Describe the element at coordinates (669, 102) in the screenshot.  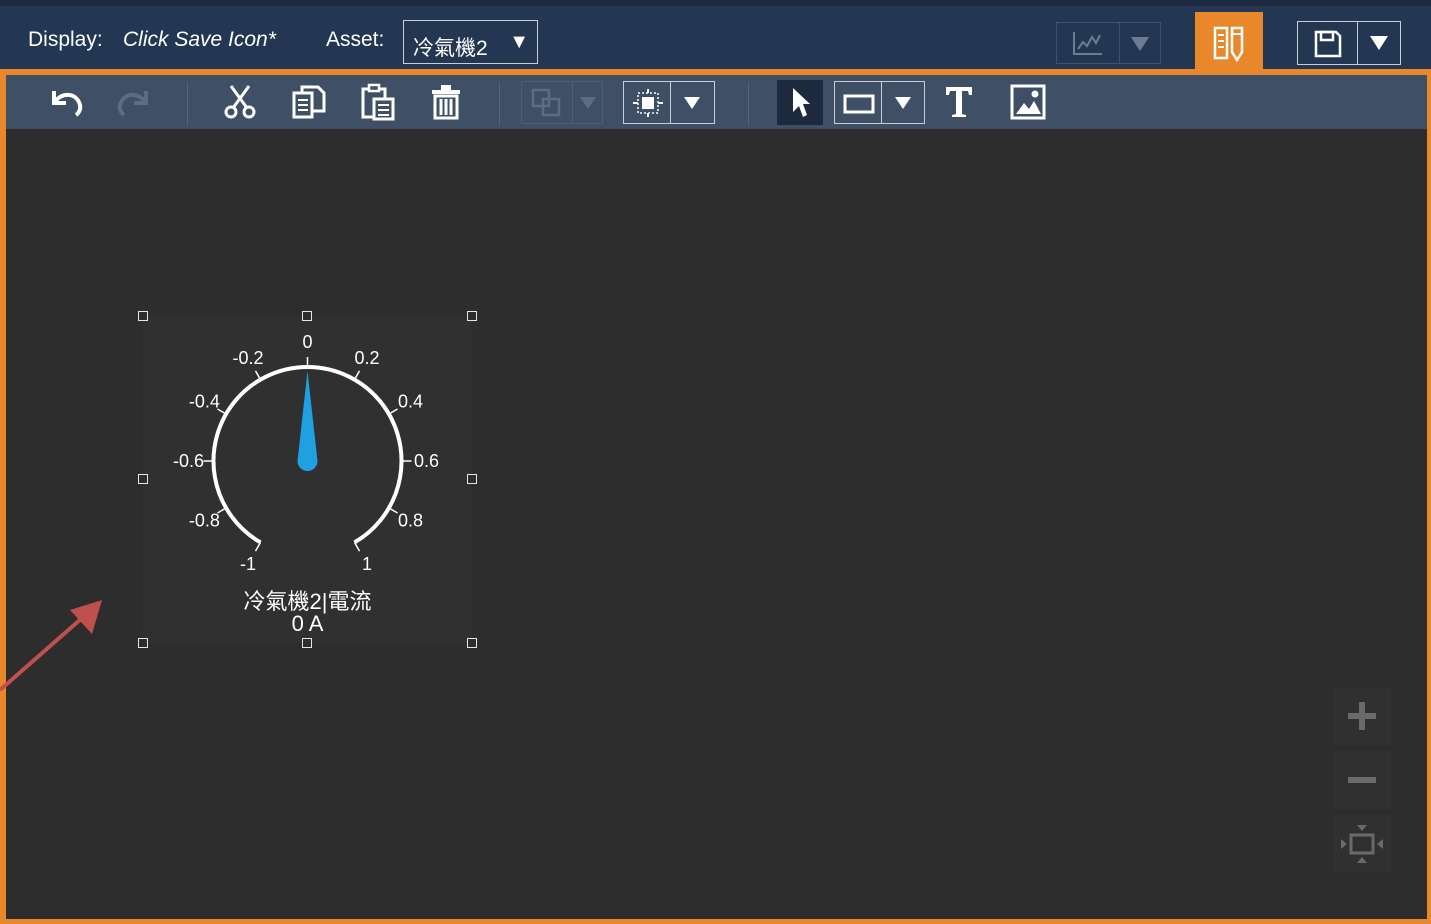
I see `align-button` at that location.